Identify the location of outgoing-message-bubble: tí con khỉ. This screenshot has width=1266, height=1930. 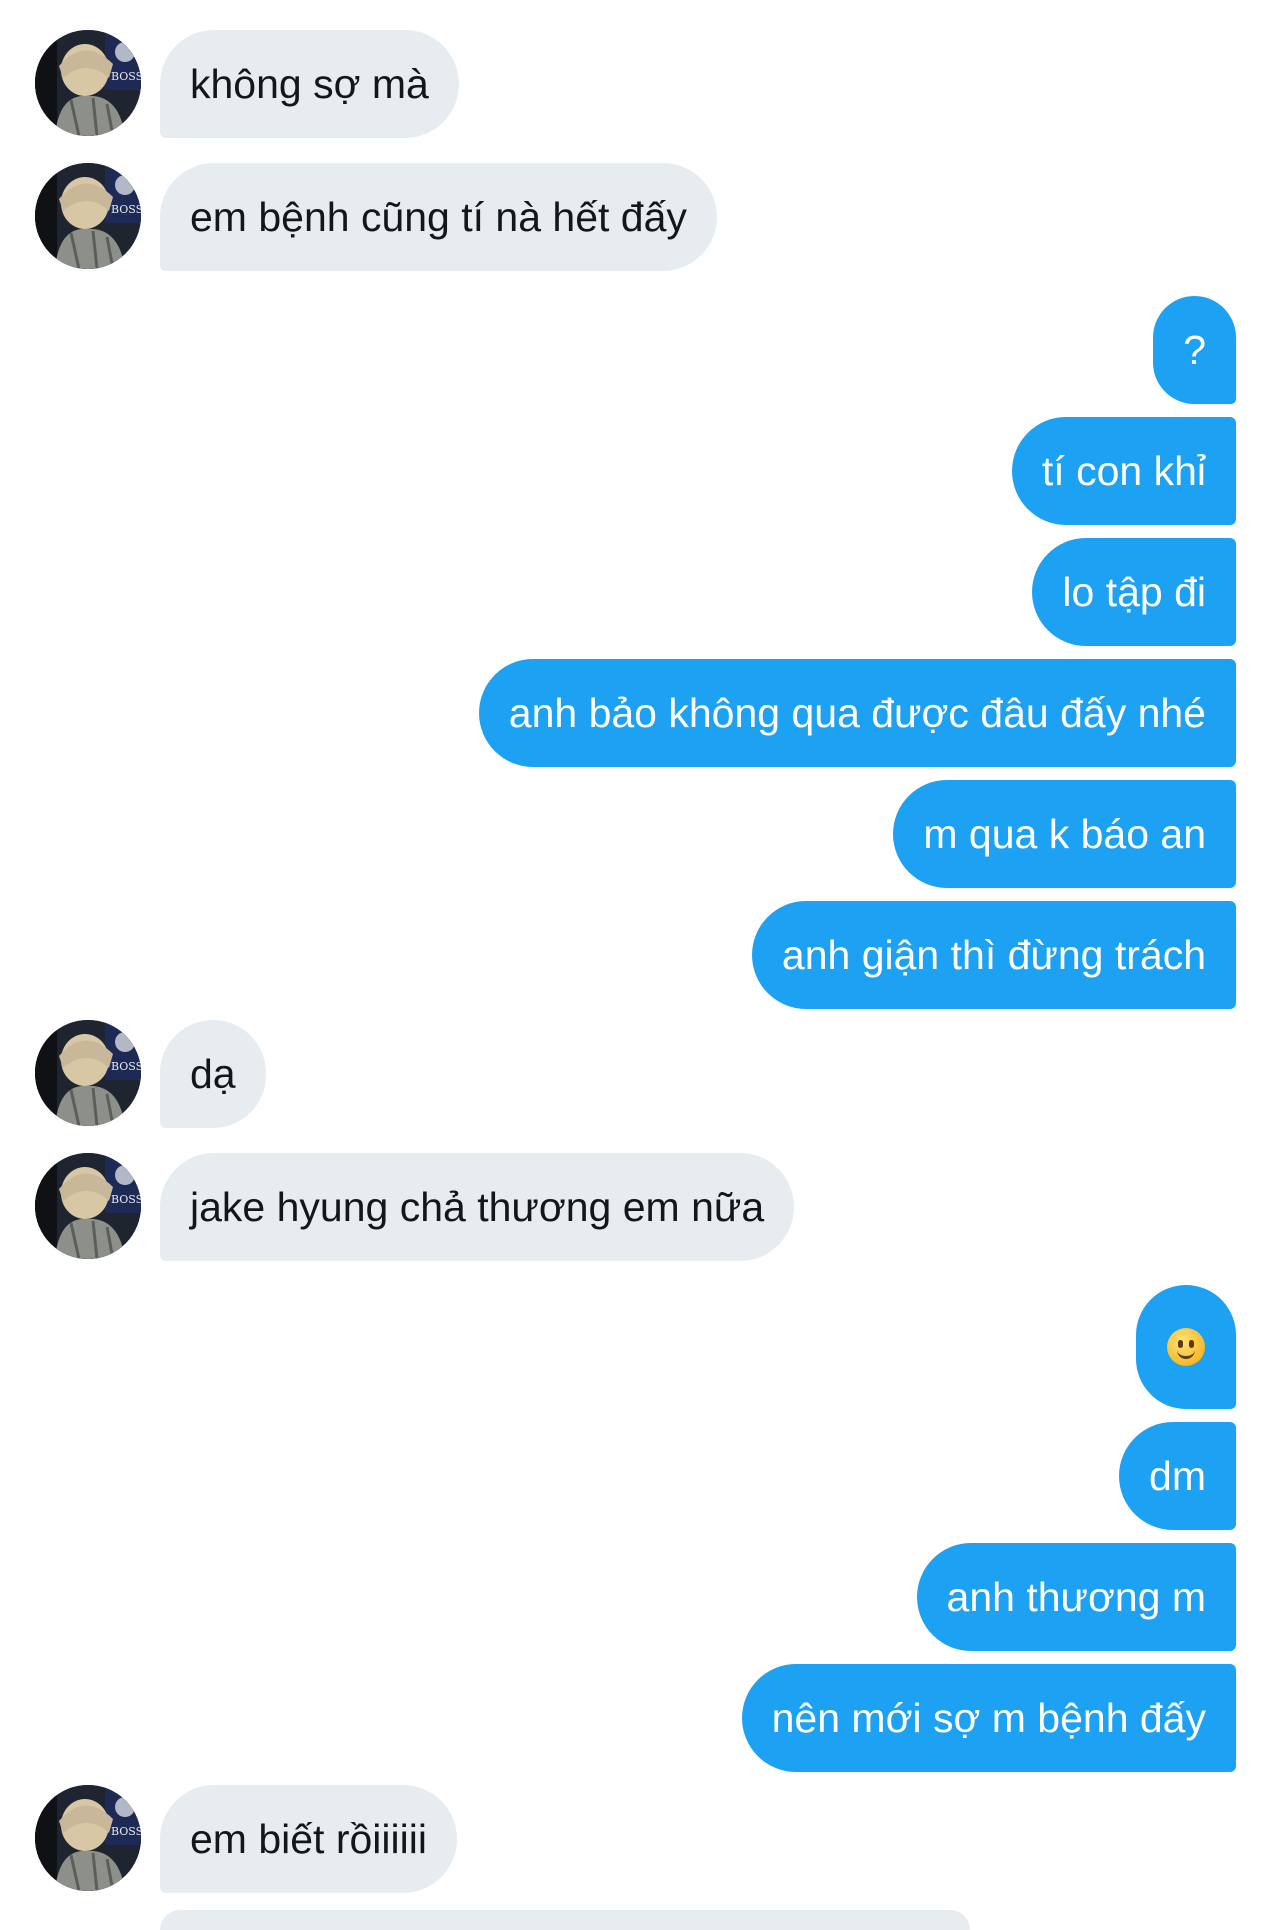
(1123, 471).